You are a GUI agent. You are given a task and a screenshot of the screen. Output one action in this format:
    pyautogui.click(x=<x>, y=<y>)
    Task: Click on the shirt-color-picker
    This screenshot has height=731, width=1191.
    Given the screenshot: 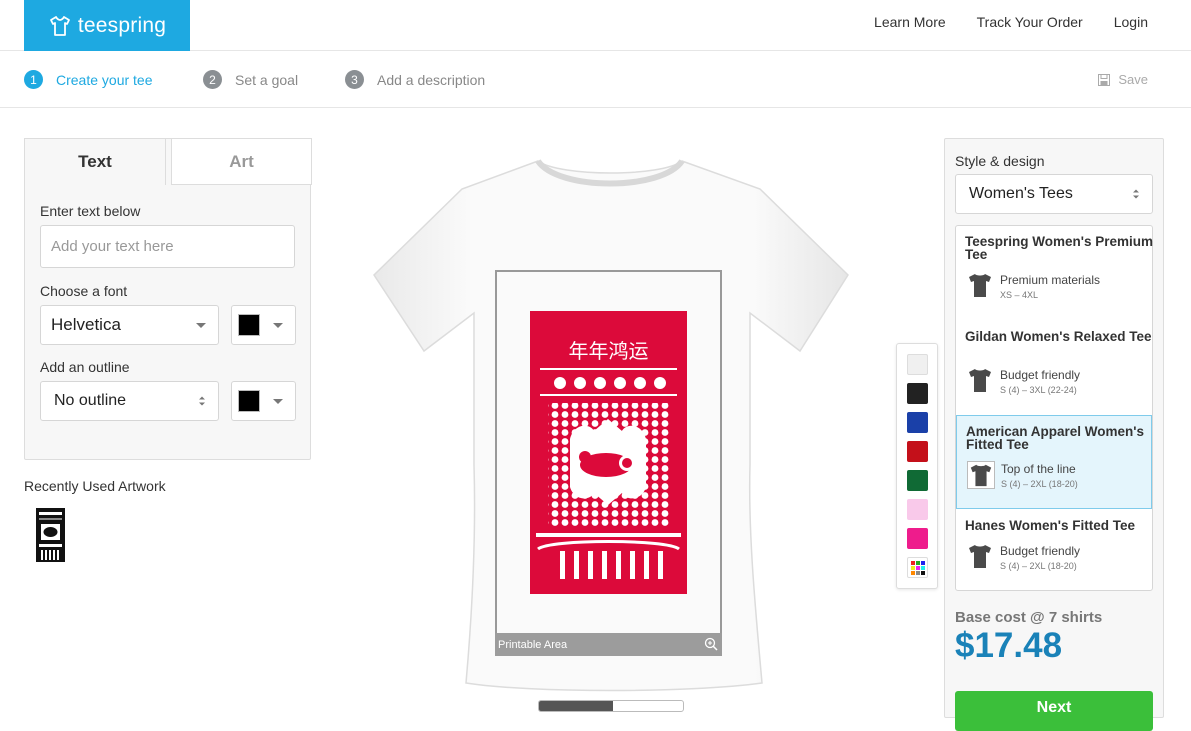 What is the action you would take?
    pyautogui.click(x=917, y=466)
    